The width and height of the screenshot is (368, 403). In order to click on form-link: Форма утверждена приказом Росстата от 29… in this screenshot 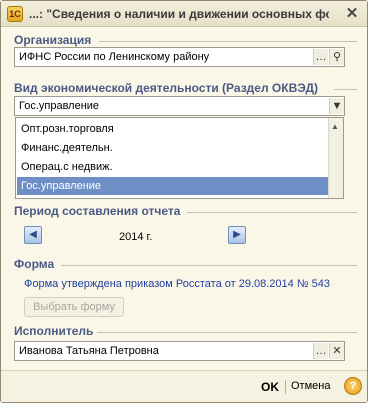, I will do `click(177, 284)`.